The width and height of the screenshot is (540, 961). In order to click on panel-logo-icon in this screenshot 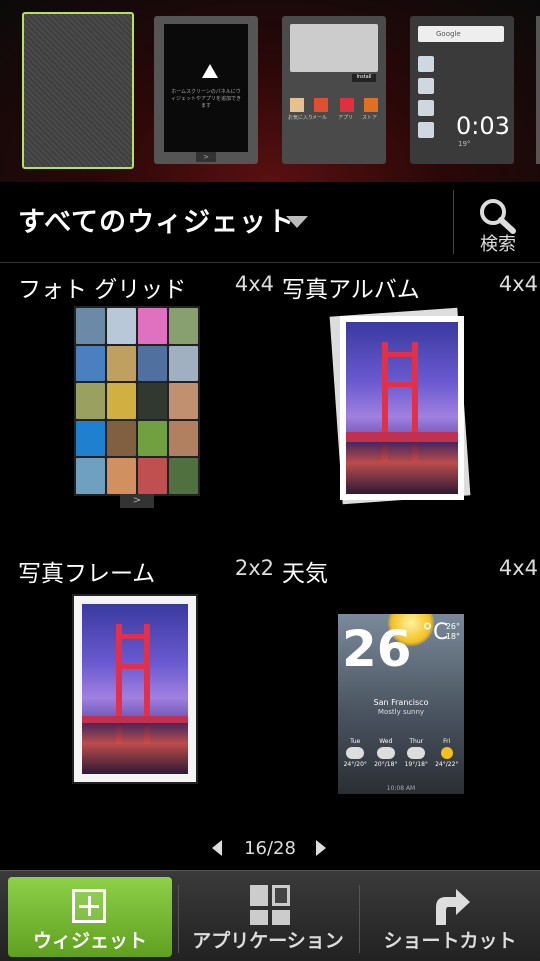, I will do `click(210, 71)`.